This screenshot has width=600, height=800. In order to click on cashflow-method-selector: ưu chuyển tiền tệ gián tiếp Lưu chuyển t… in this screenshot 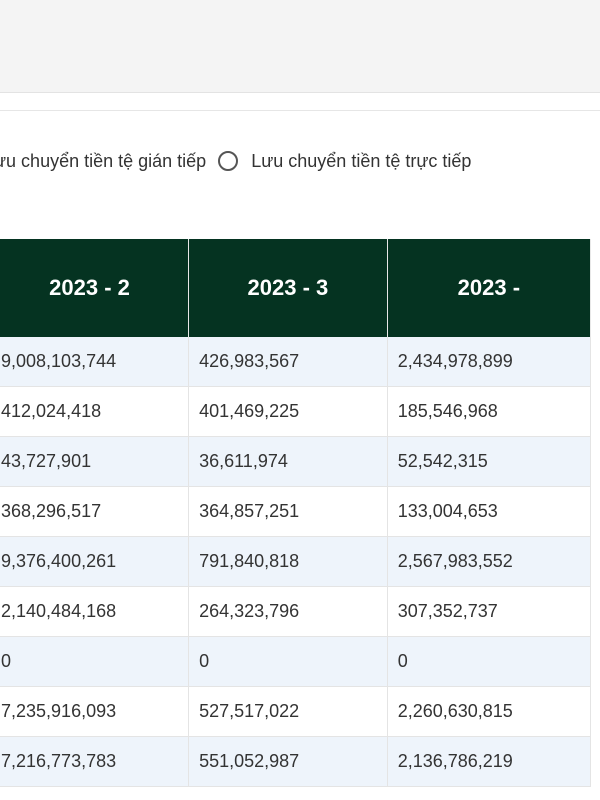, I will do `click(235, 161)`.